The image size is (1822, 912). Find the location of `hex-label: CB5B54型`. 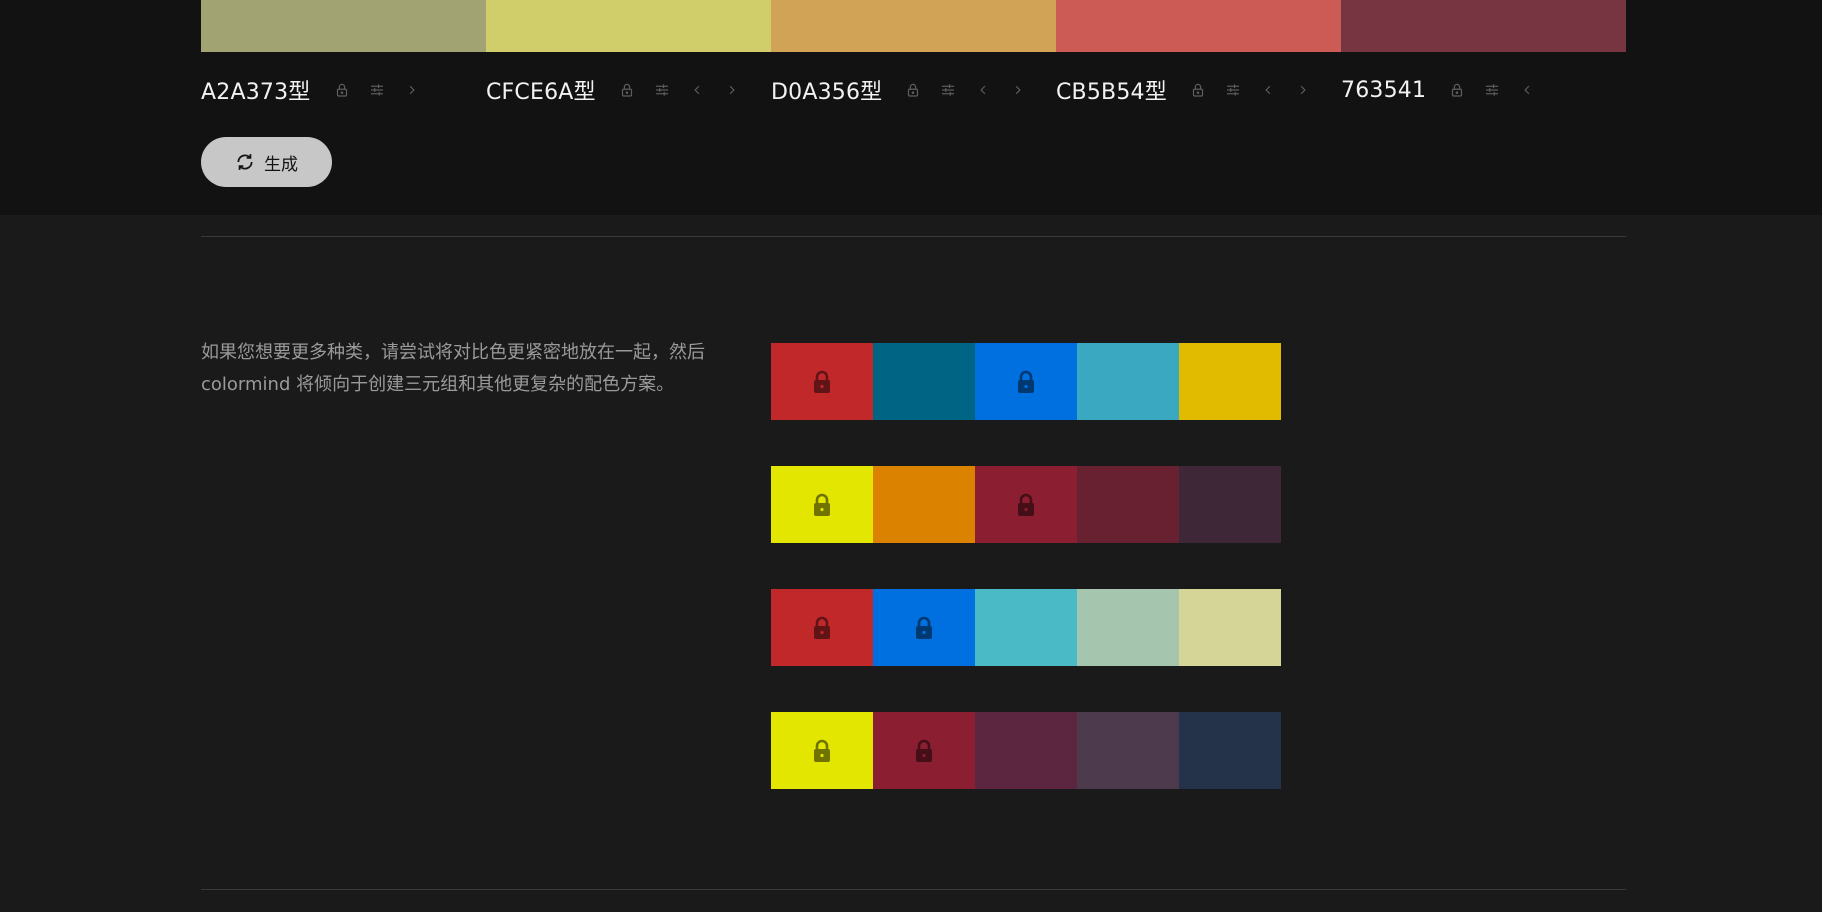

hex-label: CB5B54型 is located at coordinates (1111, 90).